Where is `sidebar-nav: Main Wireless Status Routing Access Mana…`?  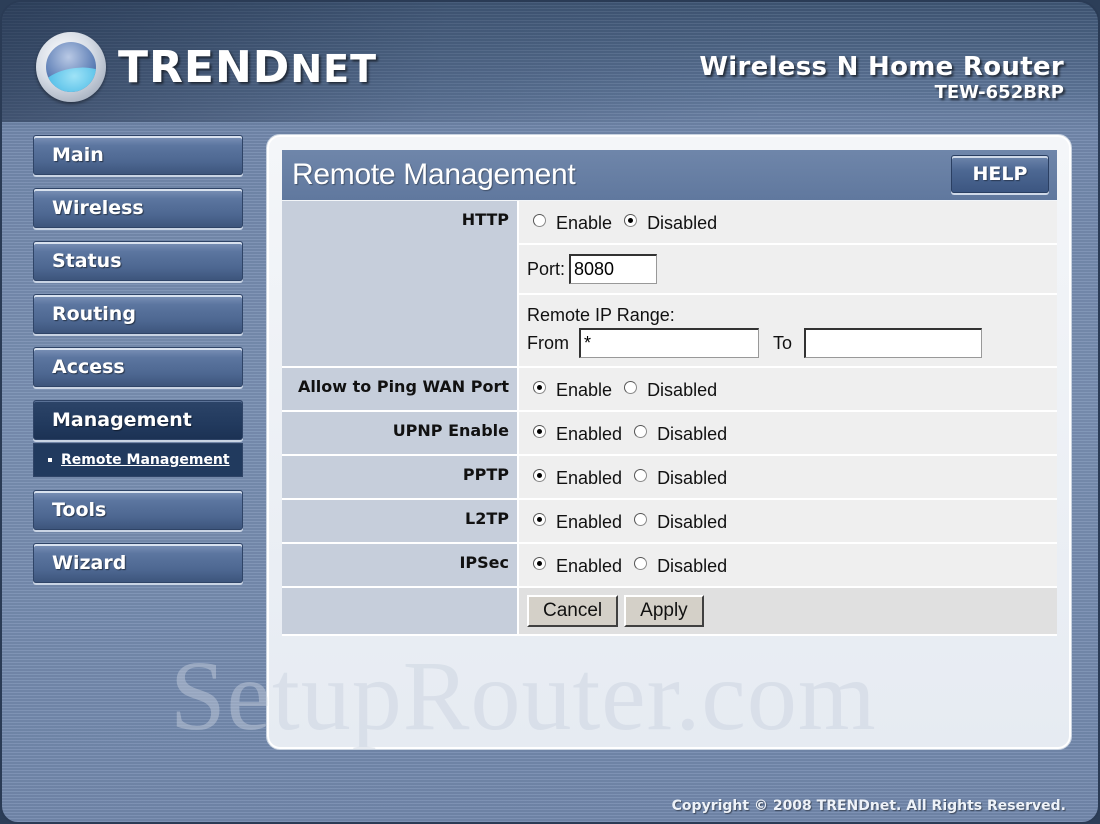
sidebar-nav: Main Wireless Status Routing Access Mana… is located at coordinates (138, 365).